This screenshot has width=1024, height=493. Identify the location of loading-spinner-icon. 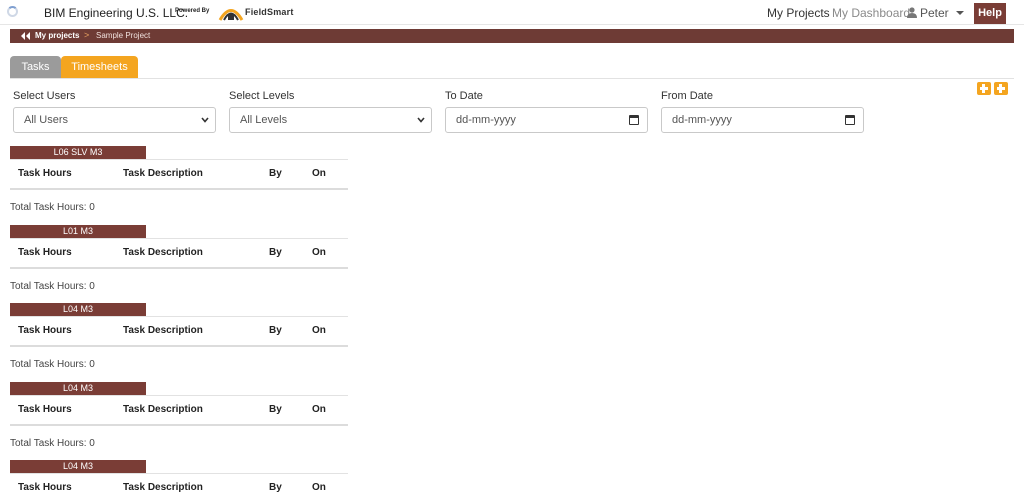
(12, 11).